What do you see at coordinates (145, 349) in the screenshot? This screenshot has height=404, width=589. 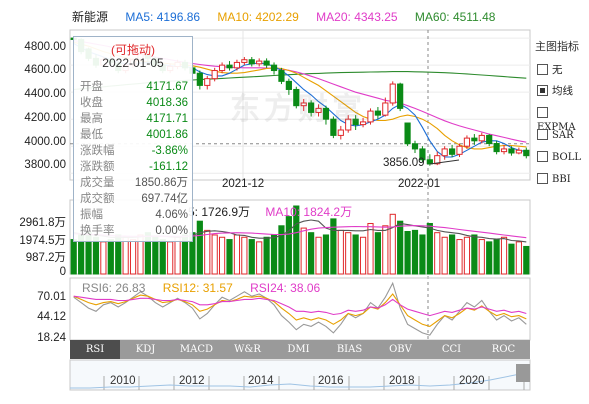 I see `tab-kdj: KDJ` at bounding box center [145, 349].